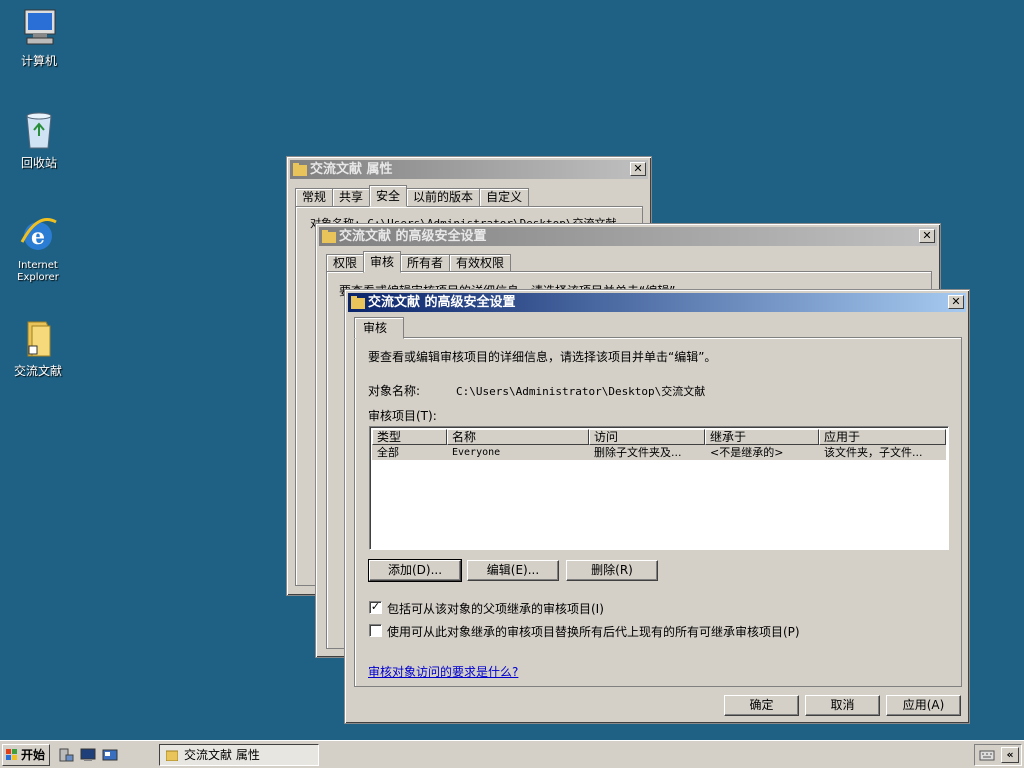 The height and width of the screenshot is (768, 1024). Describe the element at coordinates (39, 130) in the screenshot. I see `recycle-bin-icon` at that location.